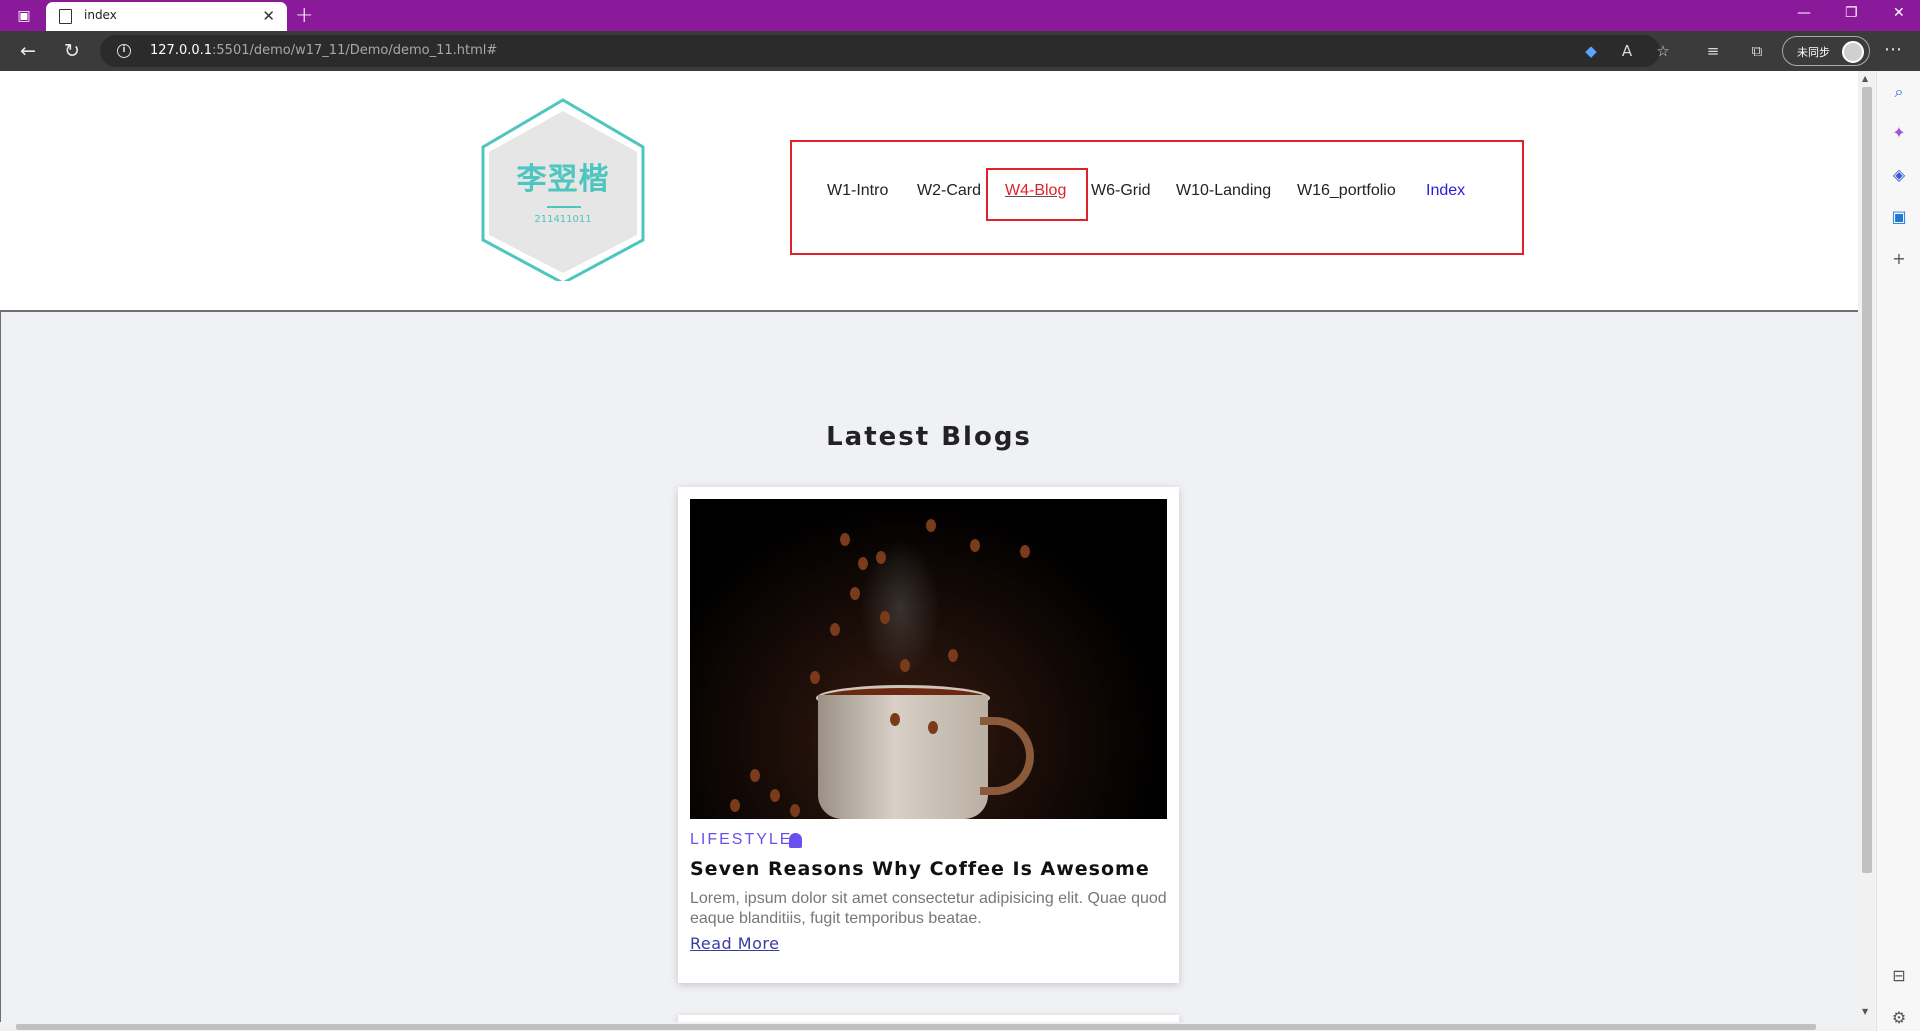  What do you see at coordinates (24, 16) in the screenshot?
I see `tab-actions-icon: ▣` at bounding box center [24, 16].